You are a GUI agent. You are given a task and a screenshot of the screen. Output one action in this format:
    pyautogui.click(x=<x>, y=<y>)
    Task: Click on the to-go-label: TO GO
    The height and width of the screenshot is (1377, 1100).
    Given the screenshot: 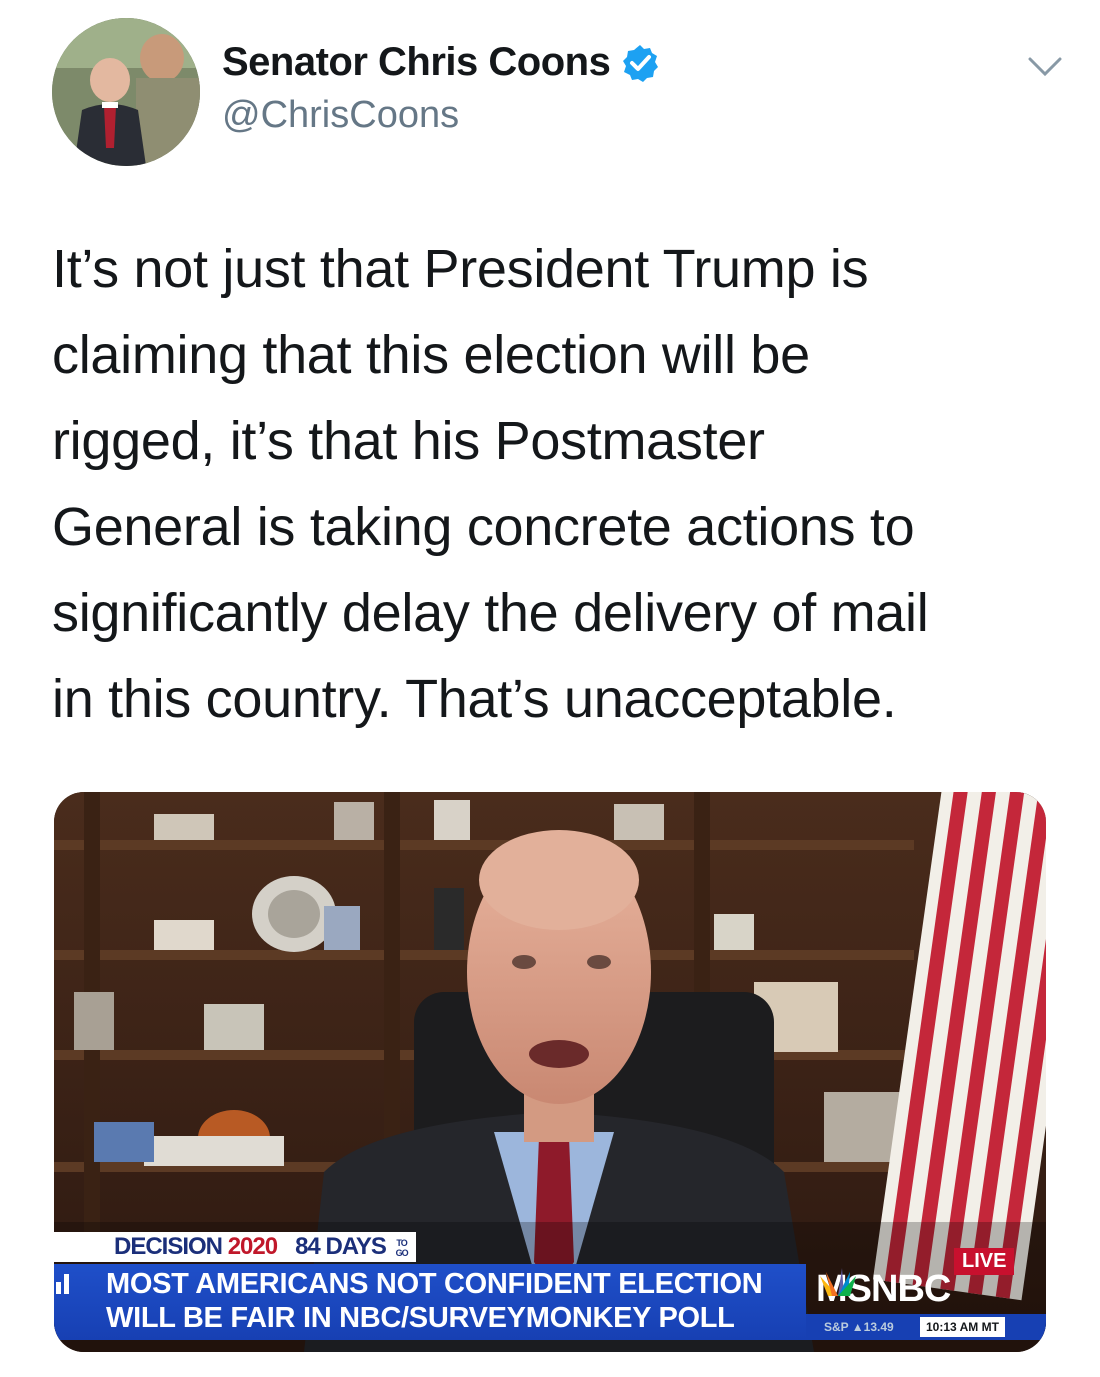 What is the action you would take?
    pyautogui.click(x=402, y=1247)
    